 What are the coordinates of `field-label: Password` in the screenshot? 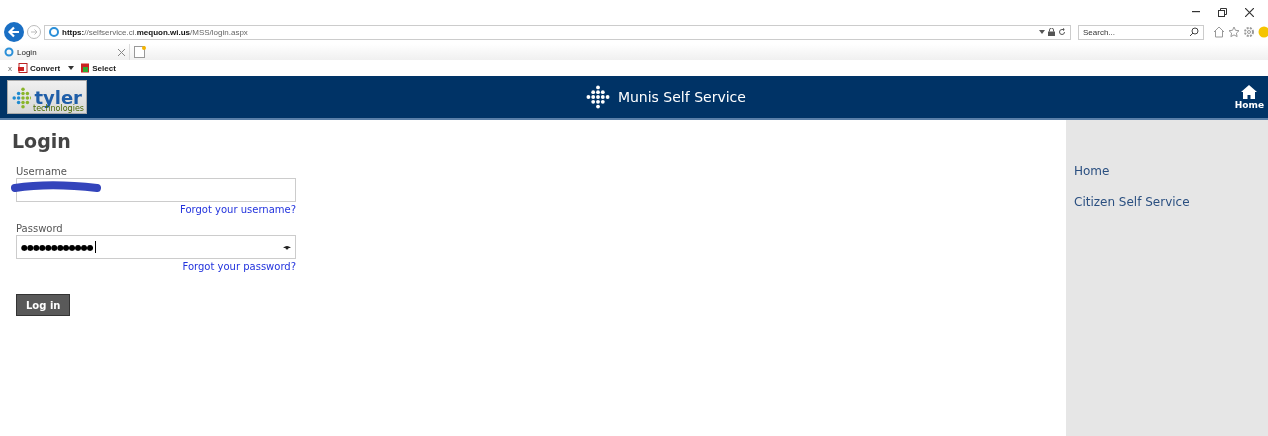 It's located at (40, 228).